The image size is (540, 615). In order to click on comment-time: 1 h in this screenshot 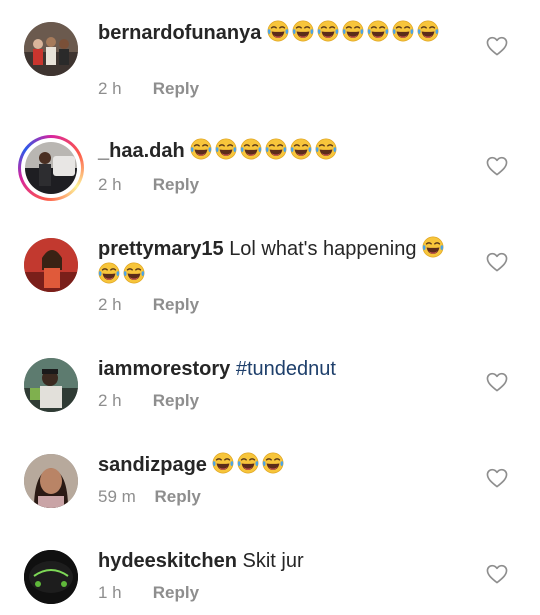, I will do `click(110, 592)`.